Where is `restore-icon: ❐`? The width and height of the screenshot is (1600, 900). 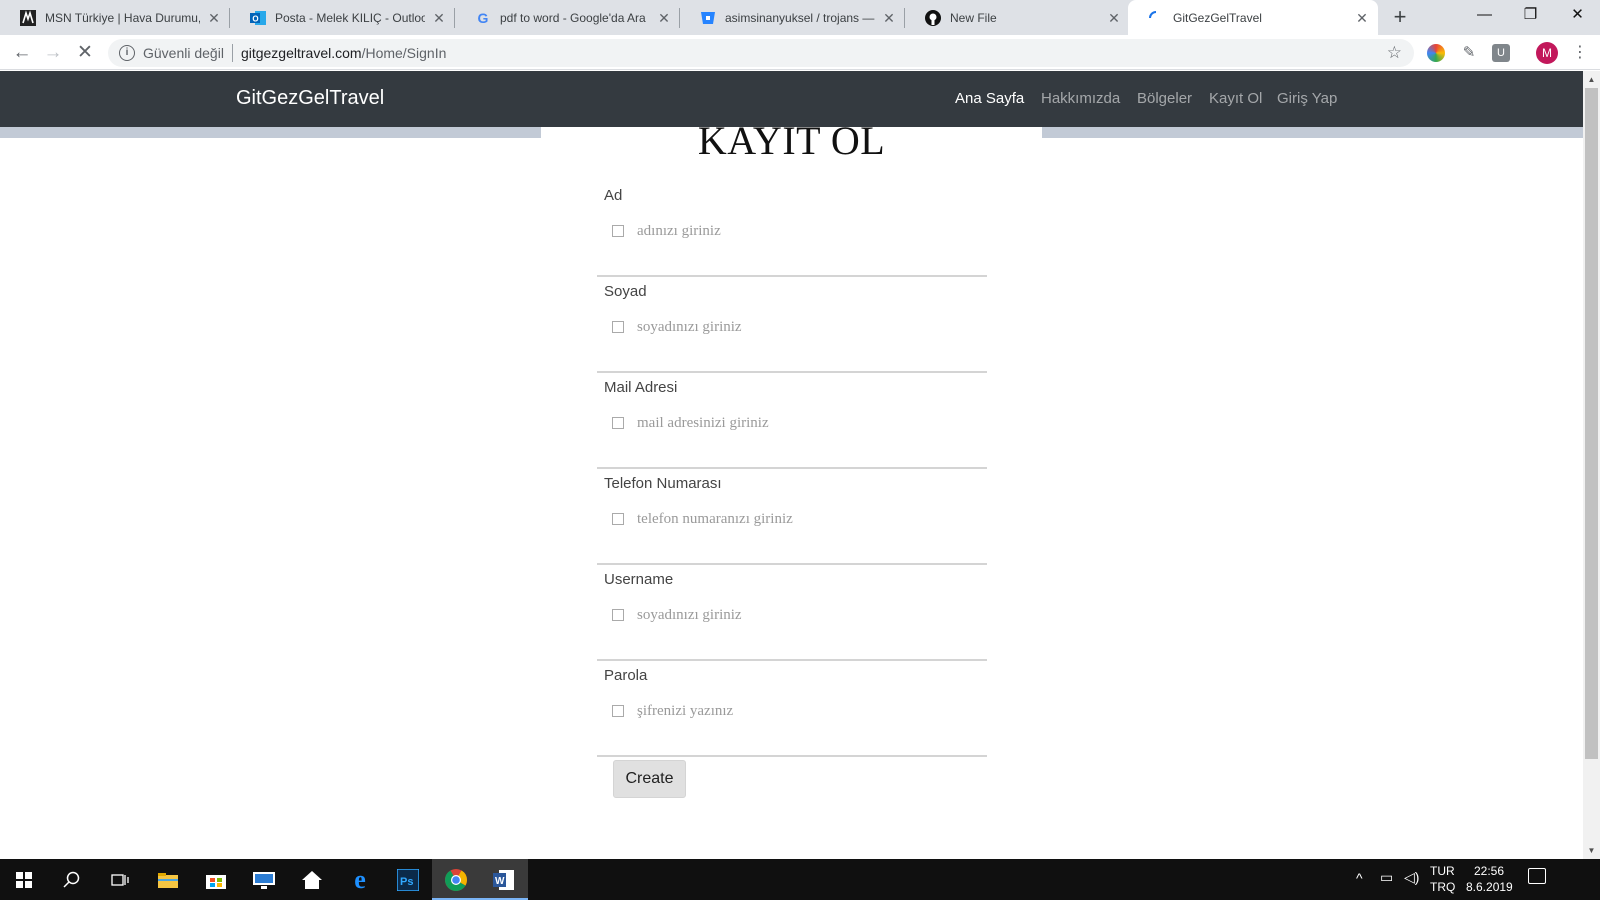
restore-icon: ❐ is located at coordinates (1530, 15).